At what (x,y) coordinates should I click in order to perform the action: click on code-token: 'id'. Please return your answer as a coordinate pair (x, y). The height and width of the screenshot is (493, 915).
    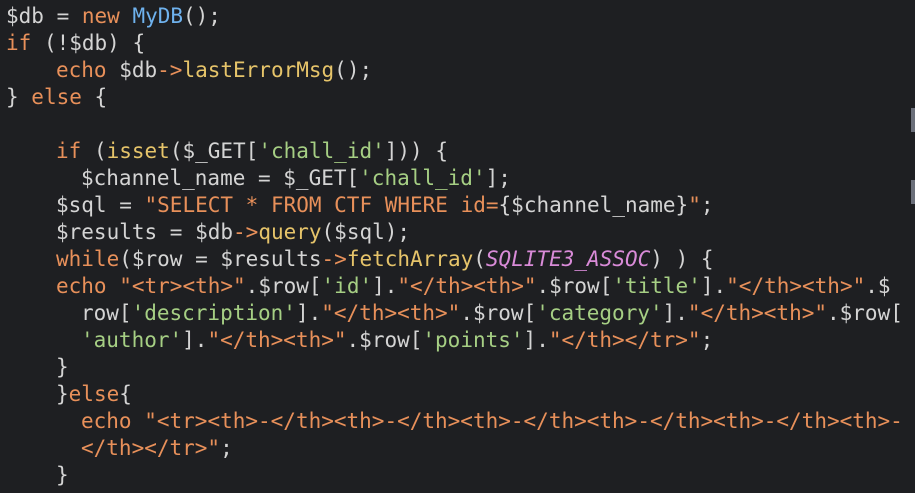
    Looking at the image, I should click on (347, 286).